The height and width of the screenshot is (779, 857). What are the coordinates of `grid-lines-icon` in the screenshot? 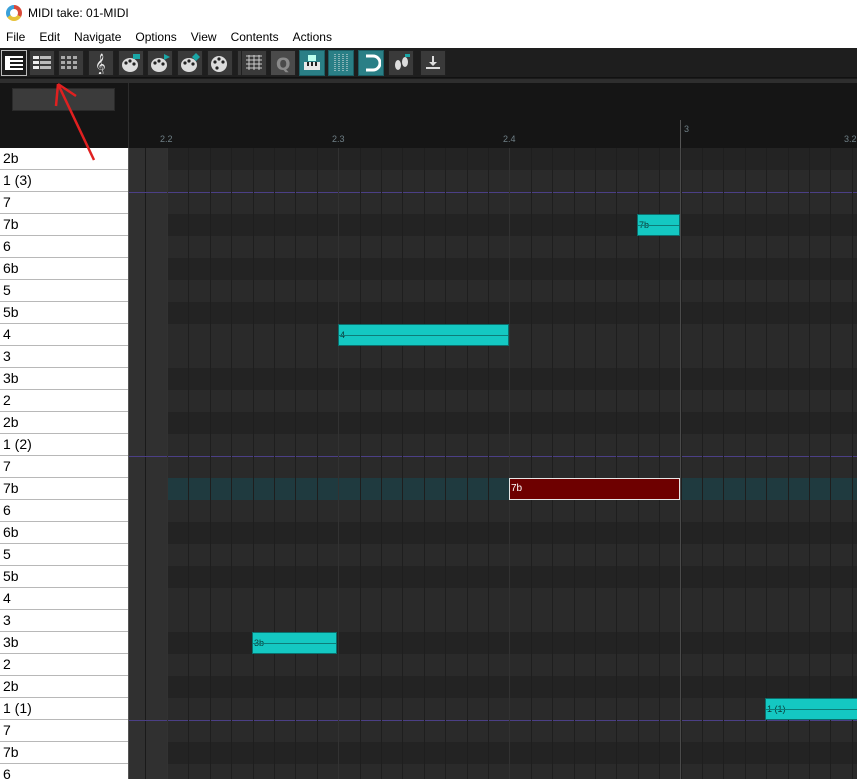 It's located at (341, 63).